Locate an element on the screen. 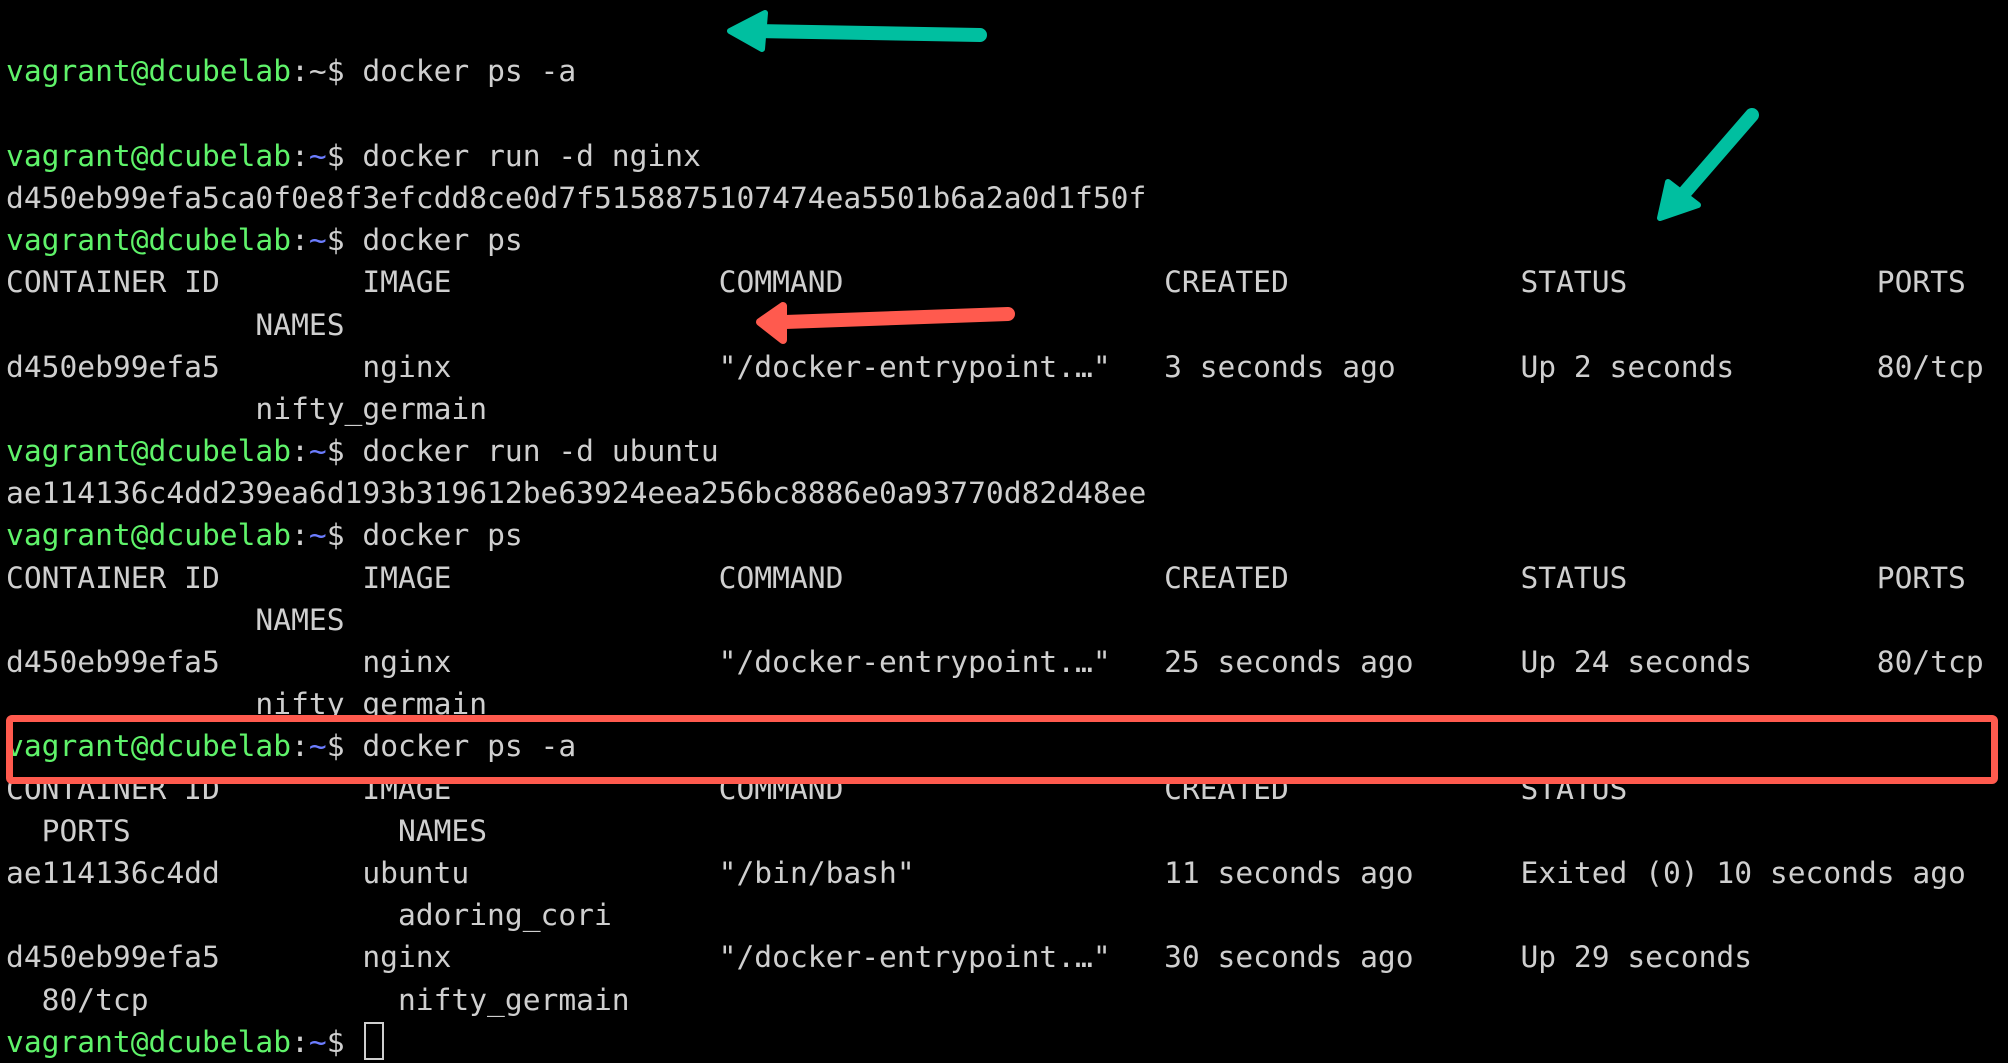  output-line: 80/tcp nifty_germain is located at coordinates (318, 999).